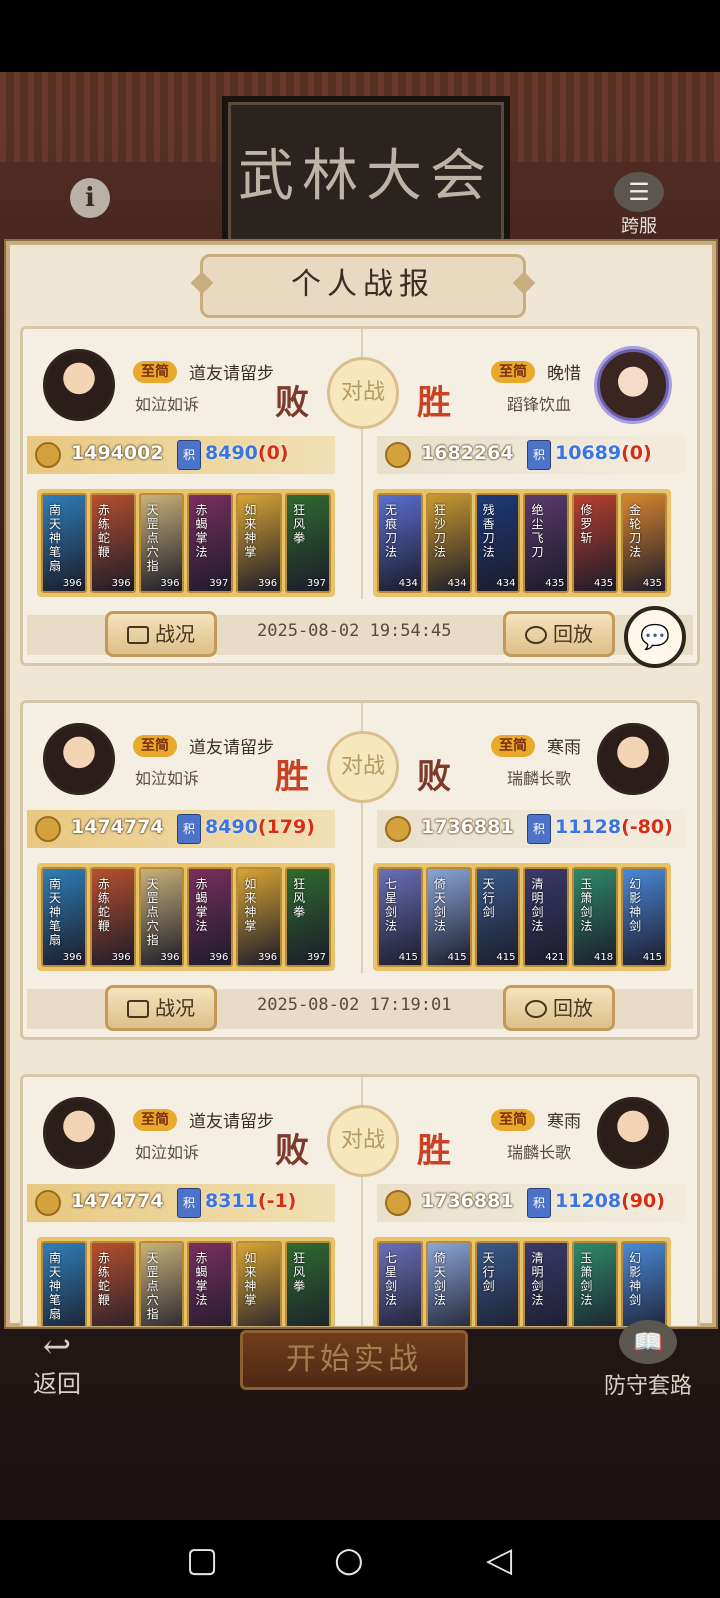 This screenshot has height=1598, width=720. I want to click on skill-card: 七星剑法 415, so click(400, 917).